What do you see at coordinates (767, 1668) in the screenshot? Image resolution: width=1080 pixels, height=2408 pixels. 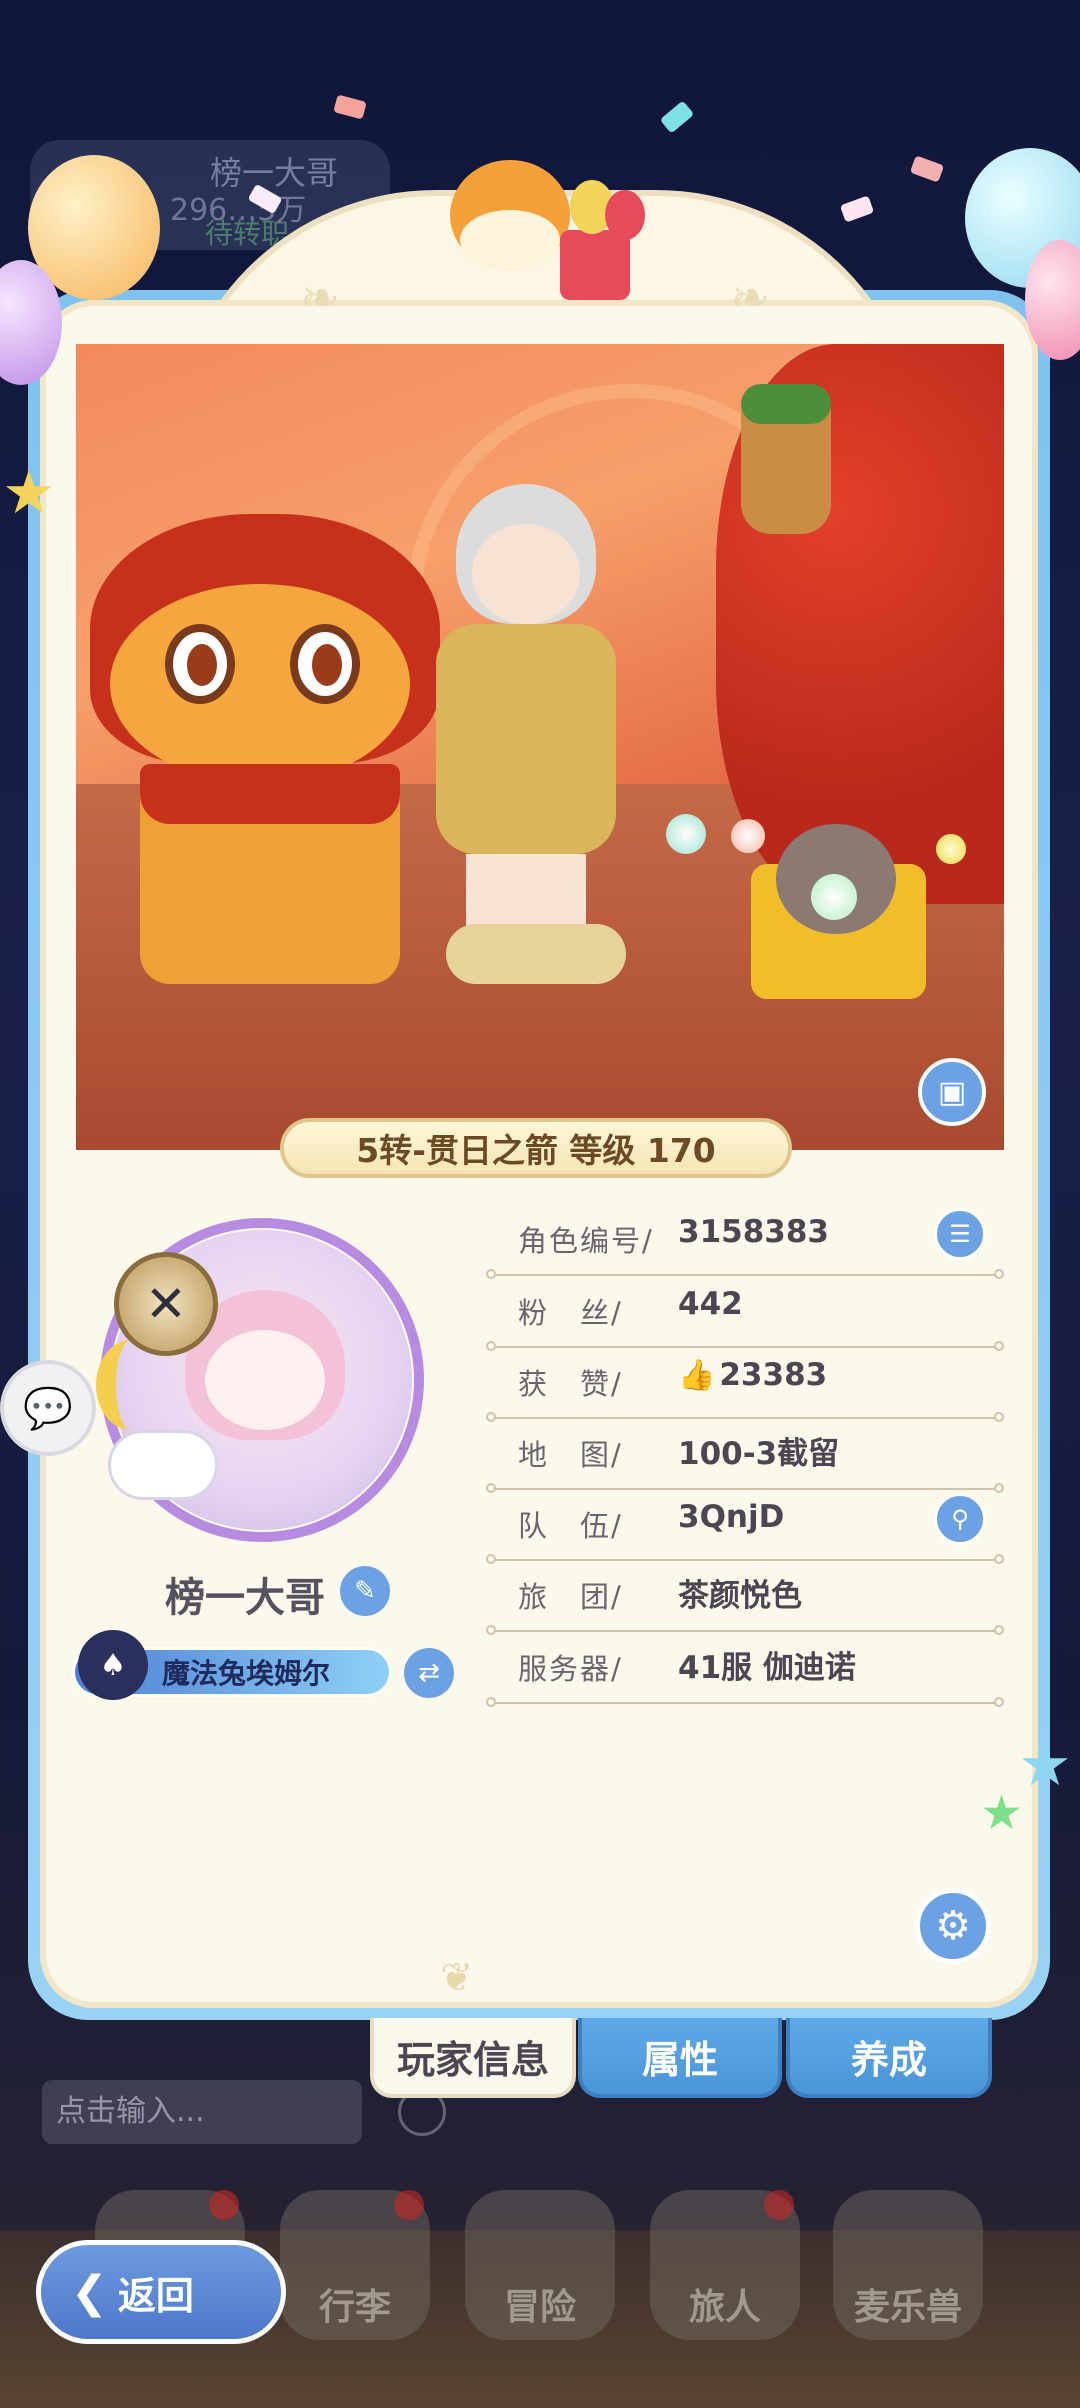 I see `server-value: 41服 伽迪诺` at bounding box center [767, 1668].